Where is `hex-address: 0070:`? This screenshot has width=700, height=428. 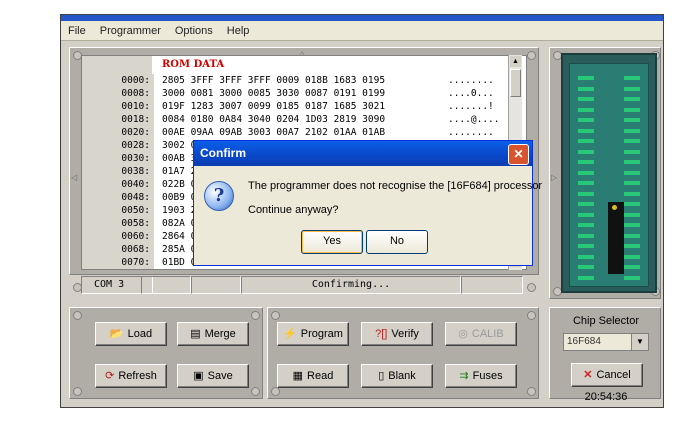 hex-address: 0070: is located at coordinates (120, 262).